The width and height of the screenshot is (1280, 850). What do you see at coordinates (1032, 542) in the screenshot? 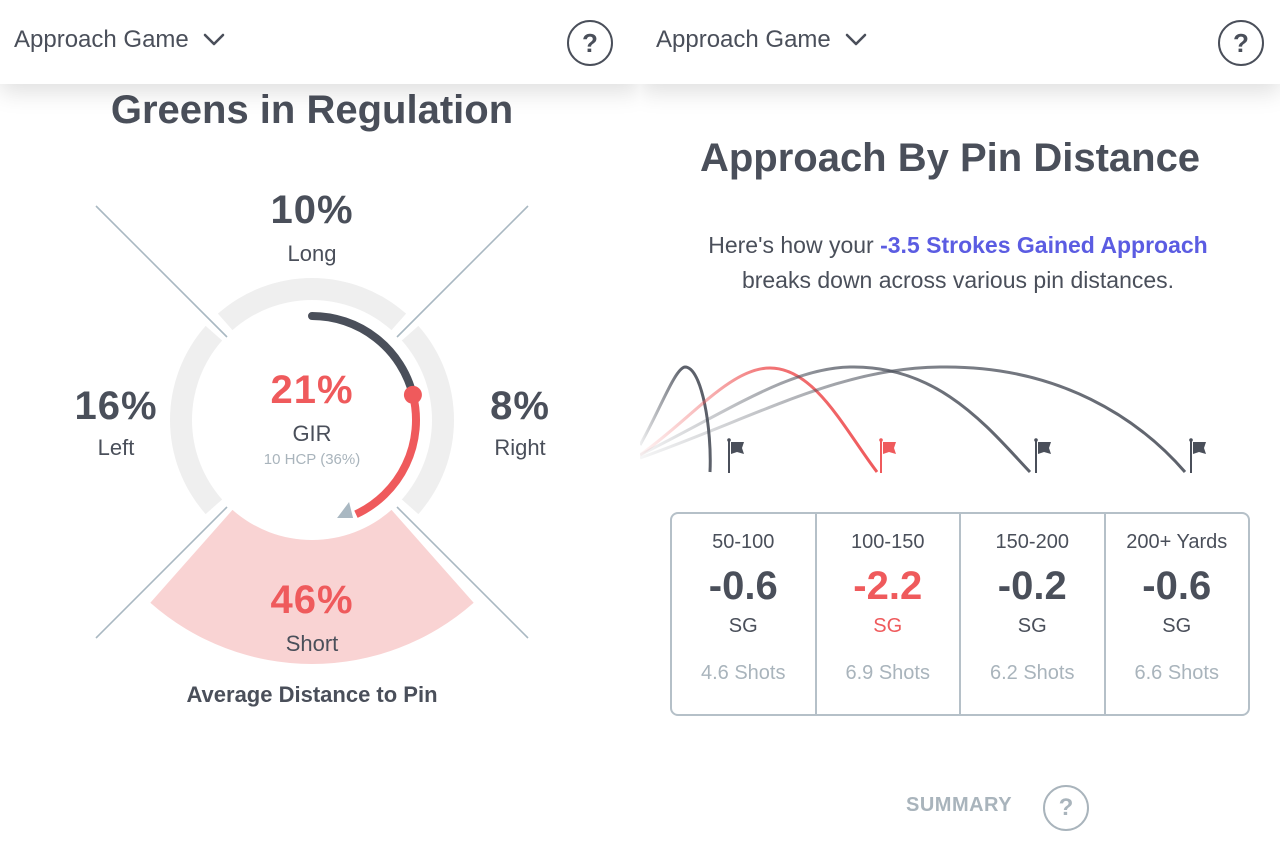
I see `distance-range: 150-200` at bounding box center [1032, 542].